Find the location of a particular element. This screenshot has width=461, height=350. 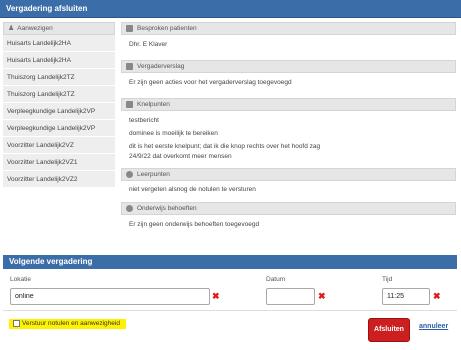

chat-icon is located at coordinates (129, 28).